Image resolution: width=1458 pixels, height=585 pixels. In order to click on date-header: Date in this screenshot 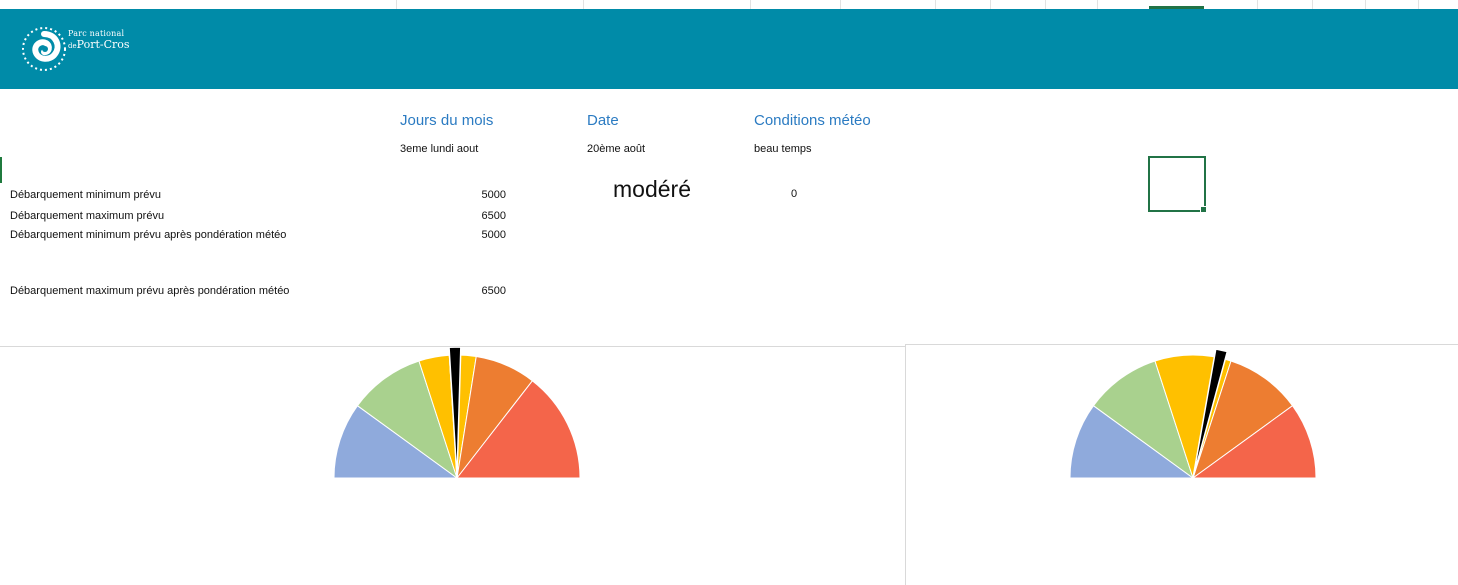, I will do `click(603, 120)`.